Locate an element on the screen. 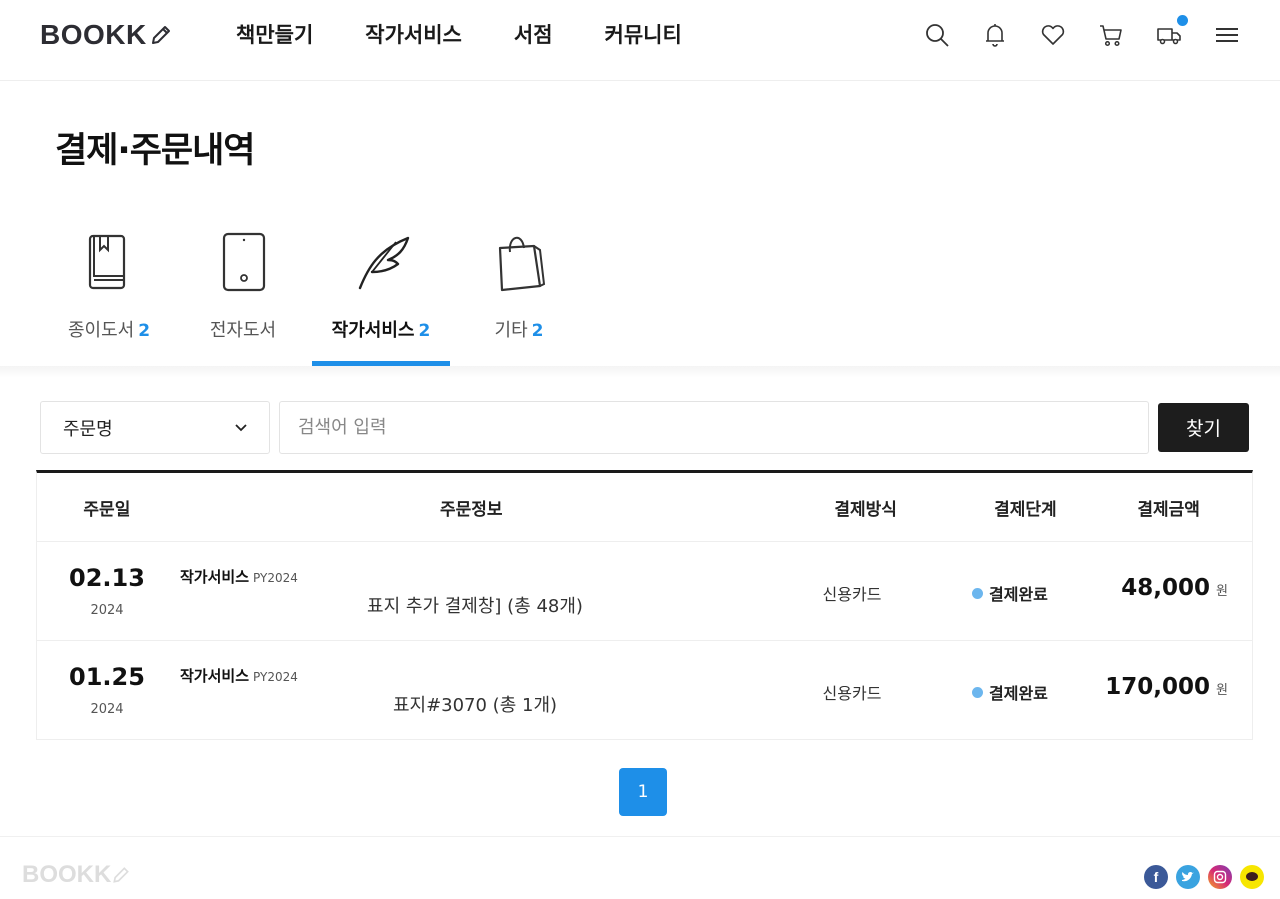 This screenshot has width=1280, height=899. tab-label: 작가서비스 2 is located at coordinates (381, 330).